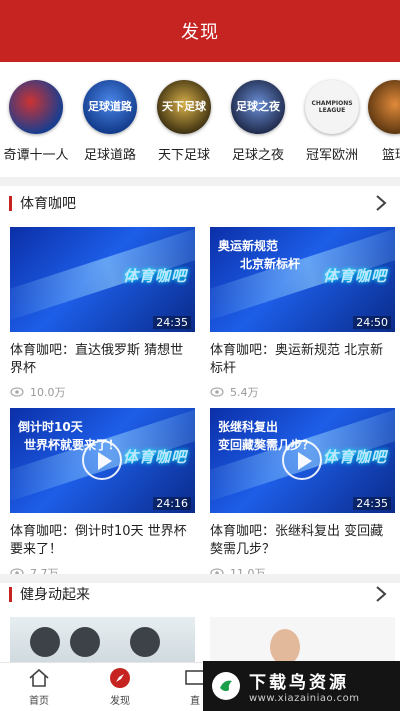 The width and height of the screenshot is (400, 711). Describe the element at coordinates (110, 107) in the screenshot. I see `channel-logo: 足球道路` at that location.